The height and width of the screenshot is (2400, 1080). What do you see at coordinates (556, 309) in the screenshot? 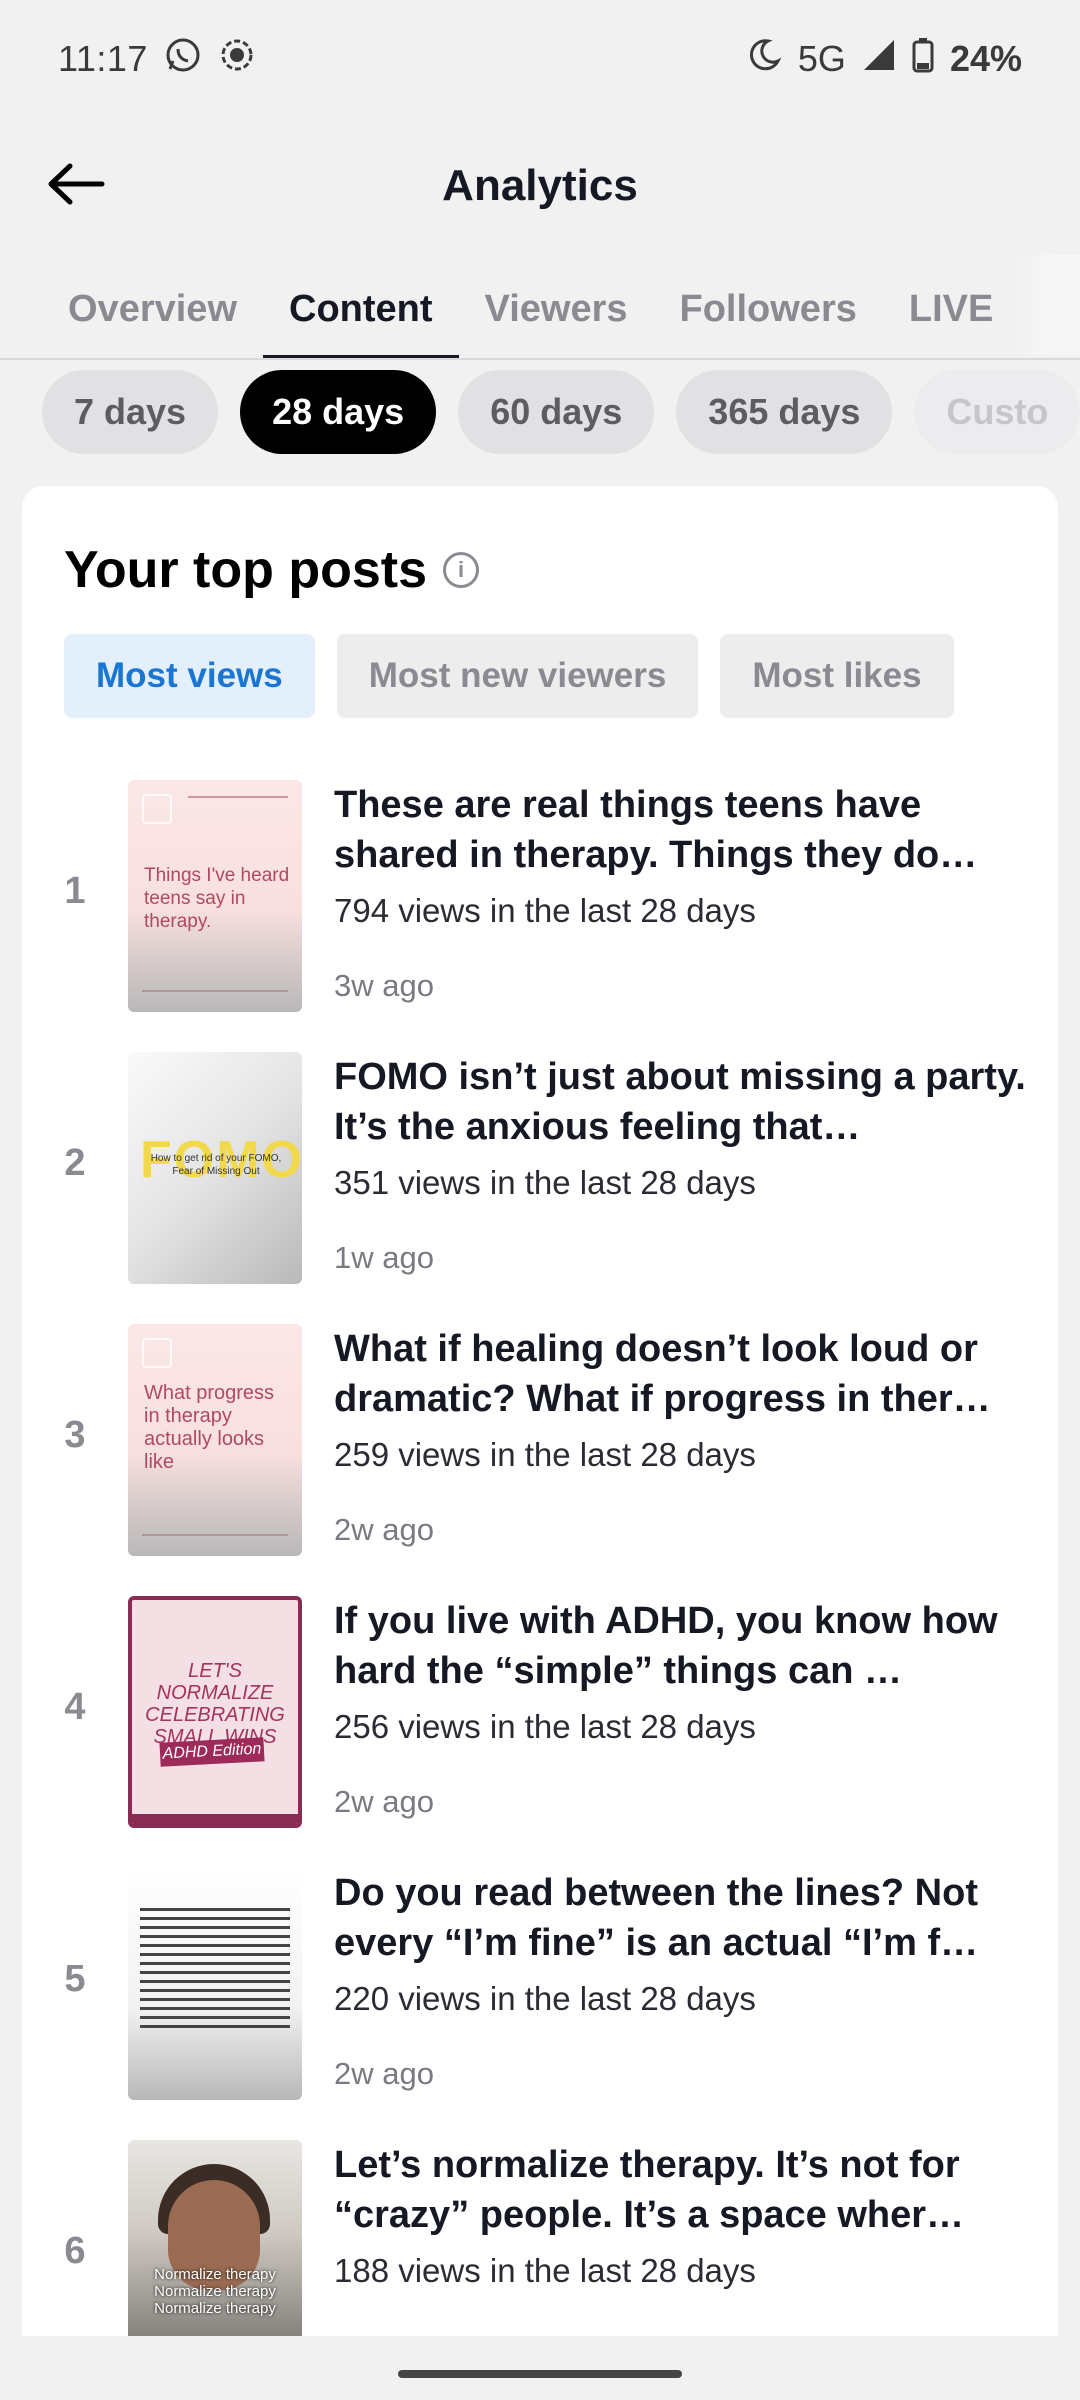
I see `tab-viewers: Viewers` at bounding box center [556, 309].